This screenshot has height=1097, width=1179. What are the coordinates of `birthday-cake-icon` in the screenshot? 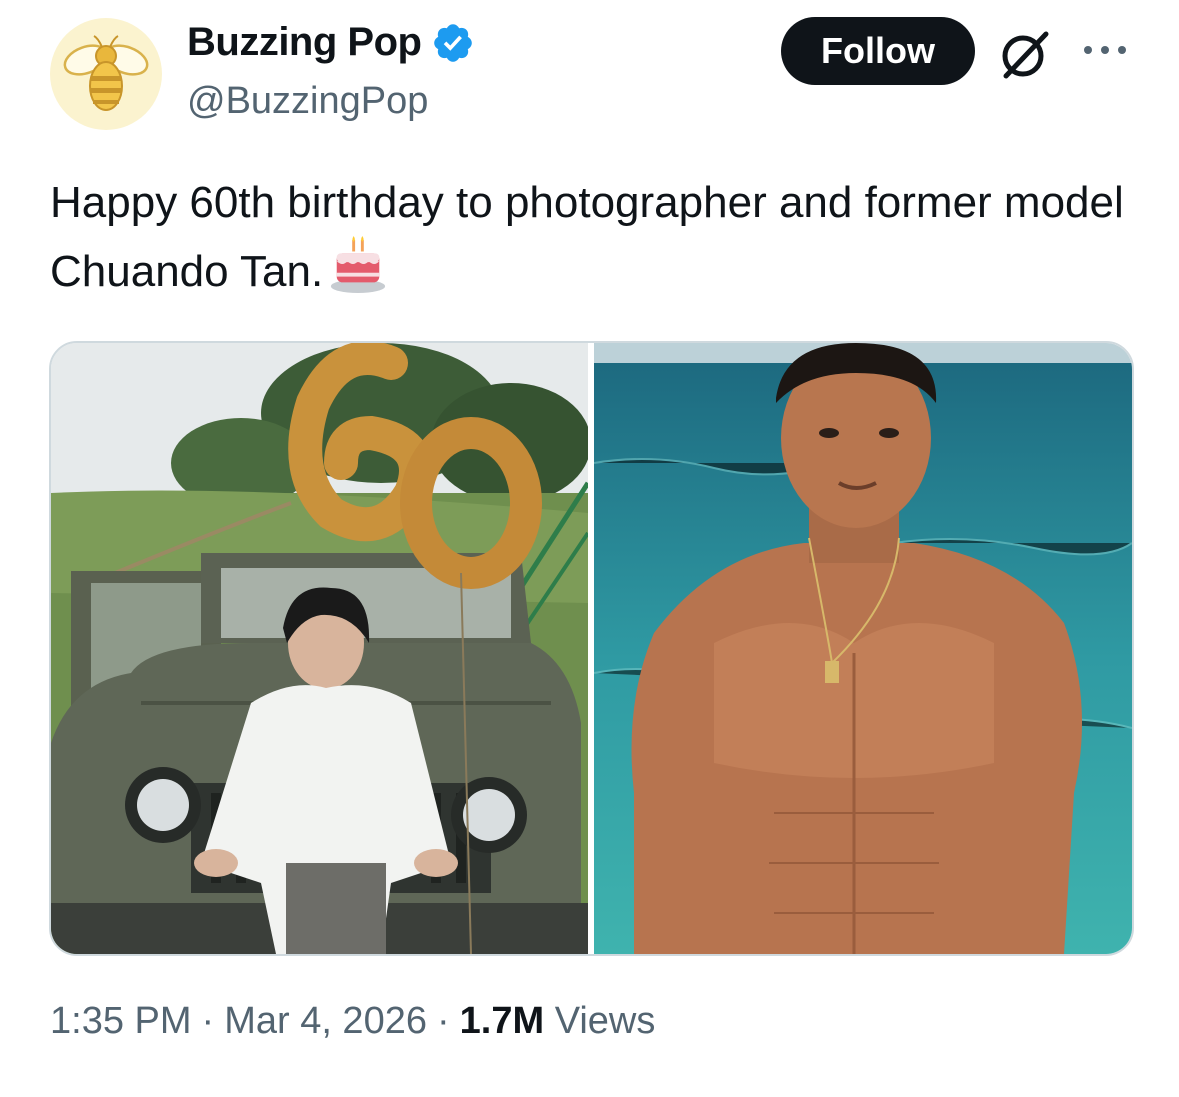 It's located at (358, 265).